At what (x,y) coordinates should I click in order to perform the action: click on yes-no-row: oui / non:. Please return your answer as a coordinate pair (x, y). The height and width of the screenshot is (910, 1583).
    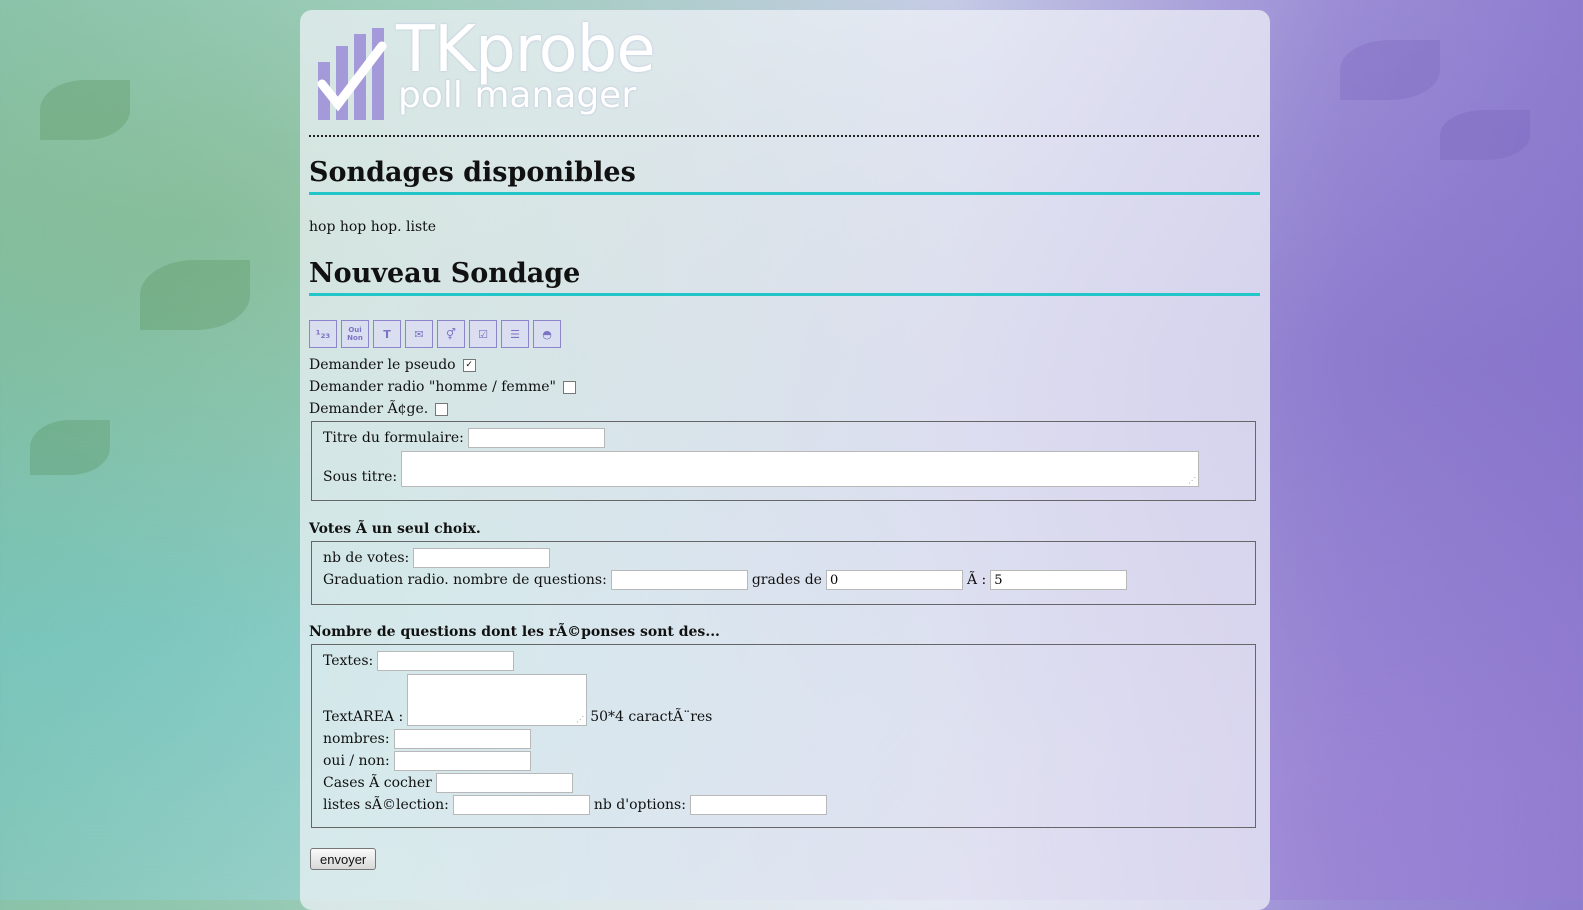
    Looking at the image, I should click on (427, 761).